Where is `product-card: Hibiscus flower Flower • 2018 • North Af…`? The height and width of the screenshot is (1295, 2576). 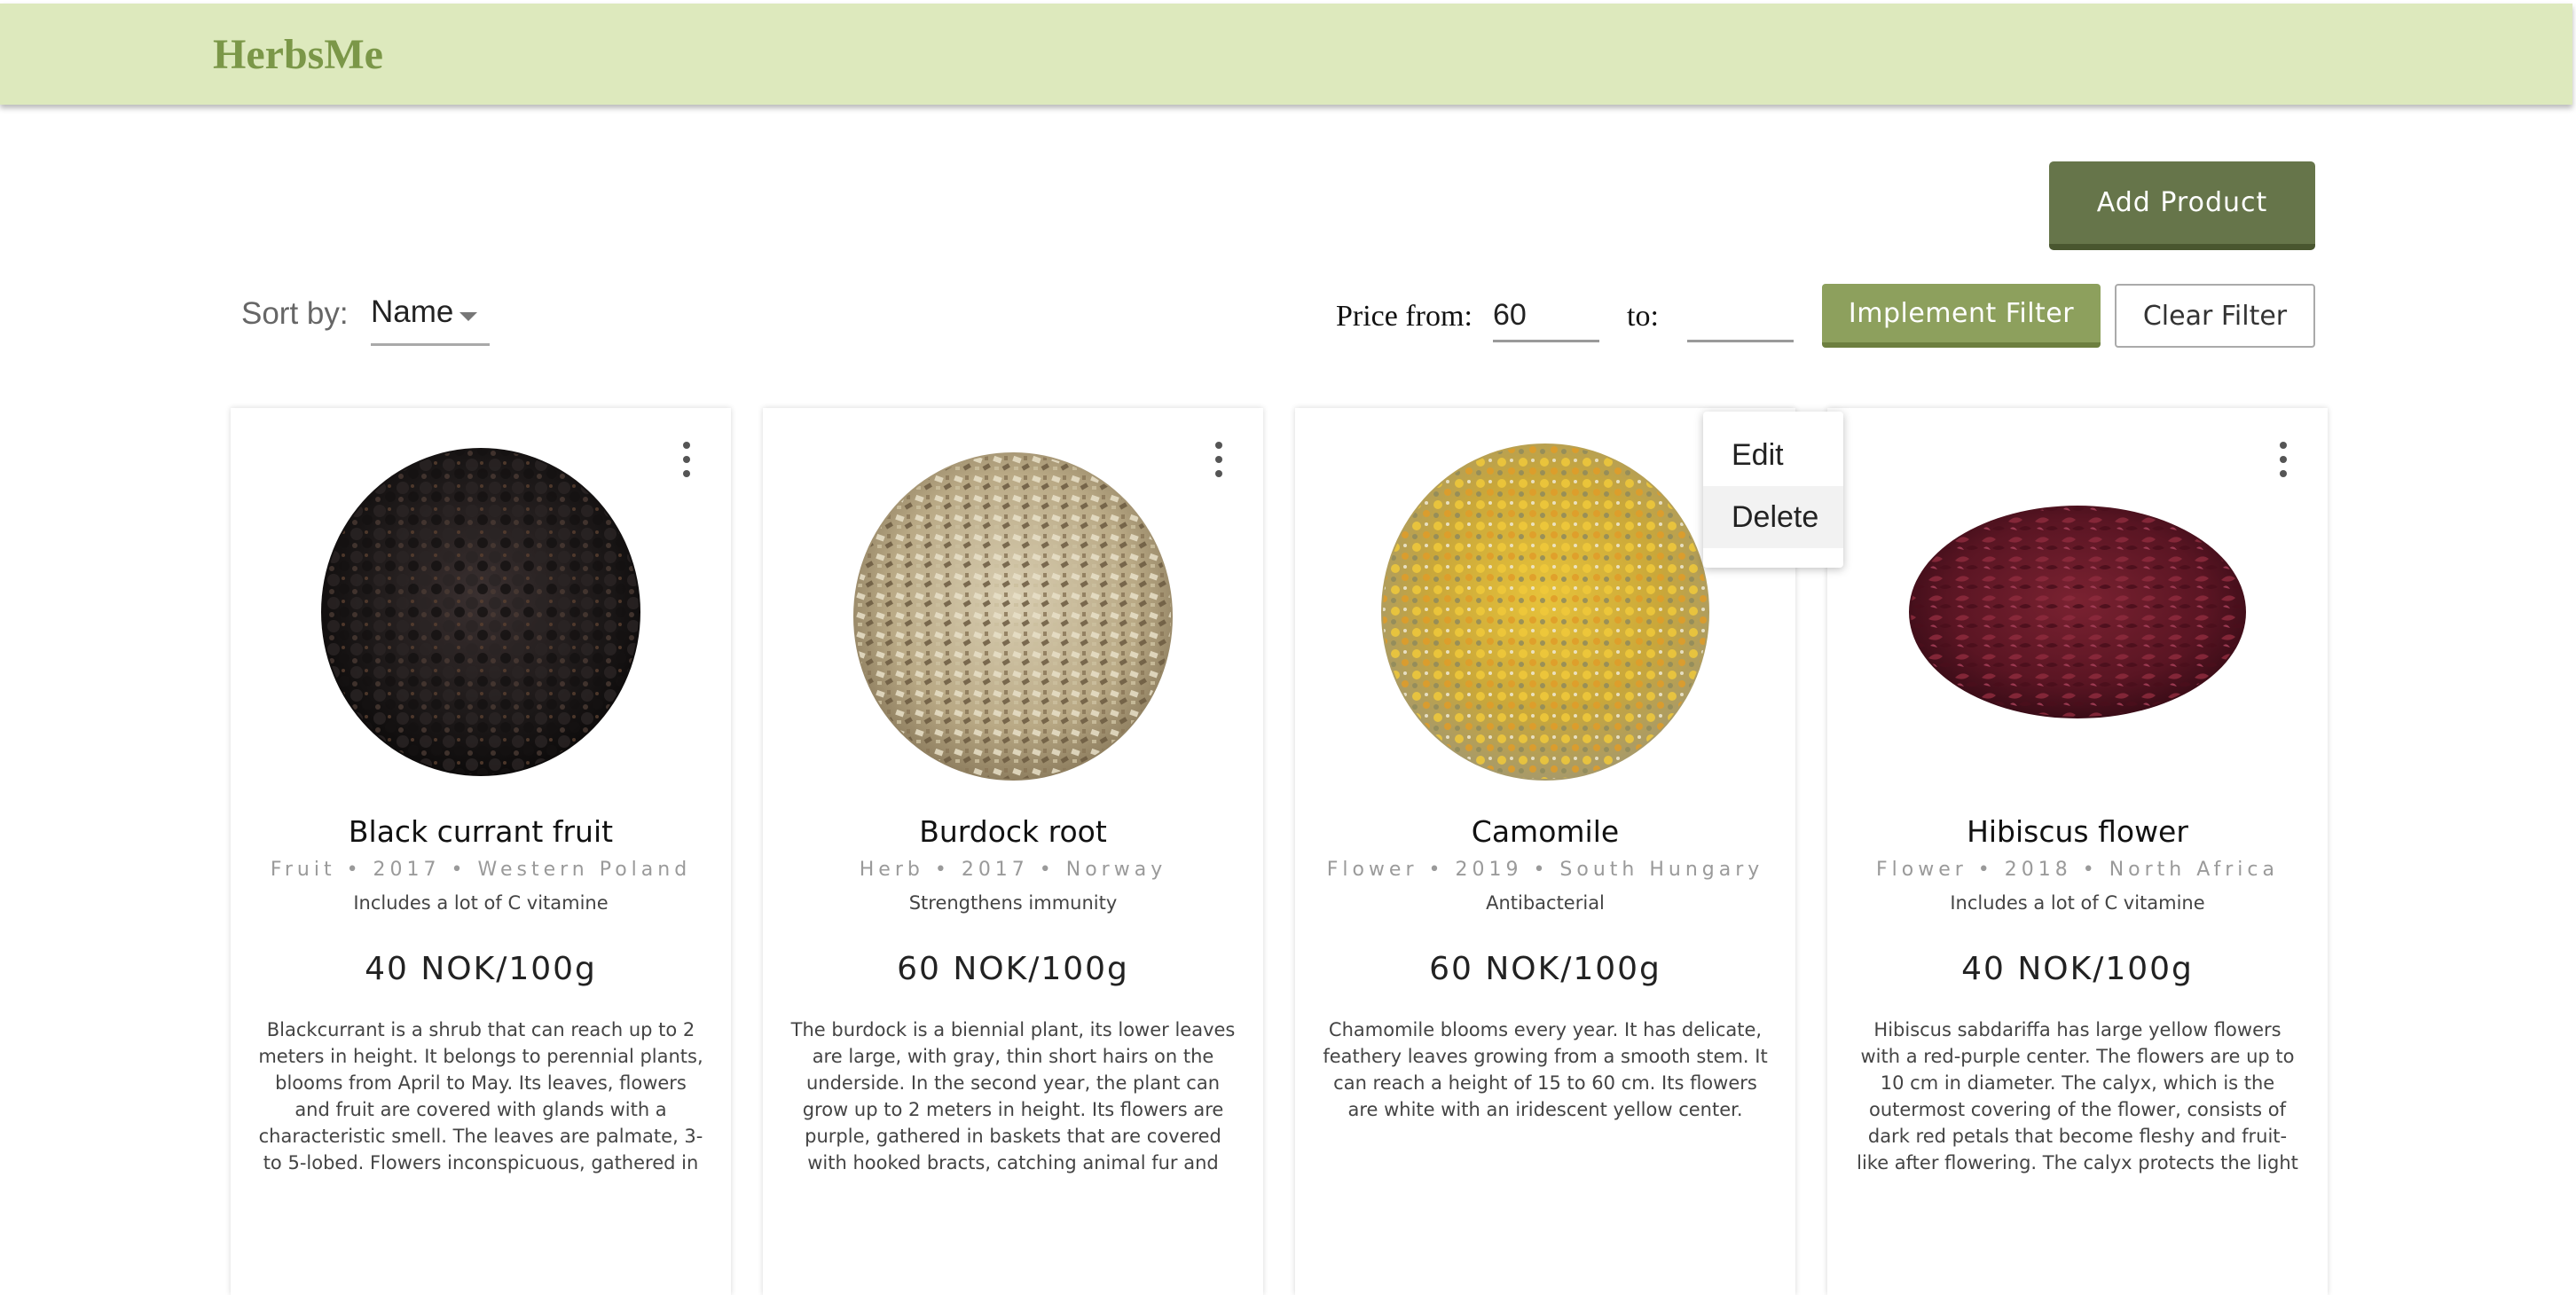
product-card: Hibiscus flower Flower • 2018 • North Af… is located at coordinates (2077, 851).